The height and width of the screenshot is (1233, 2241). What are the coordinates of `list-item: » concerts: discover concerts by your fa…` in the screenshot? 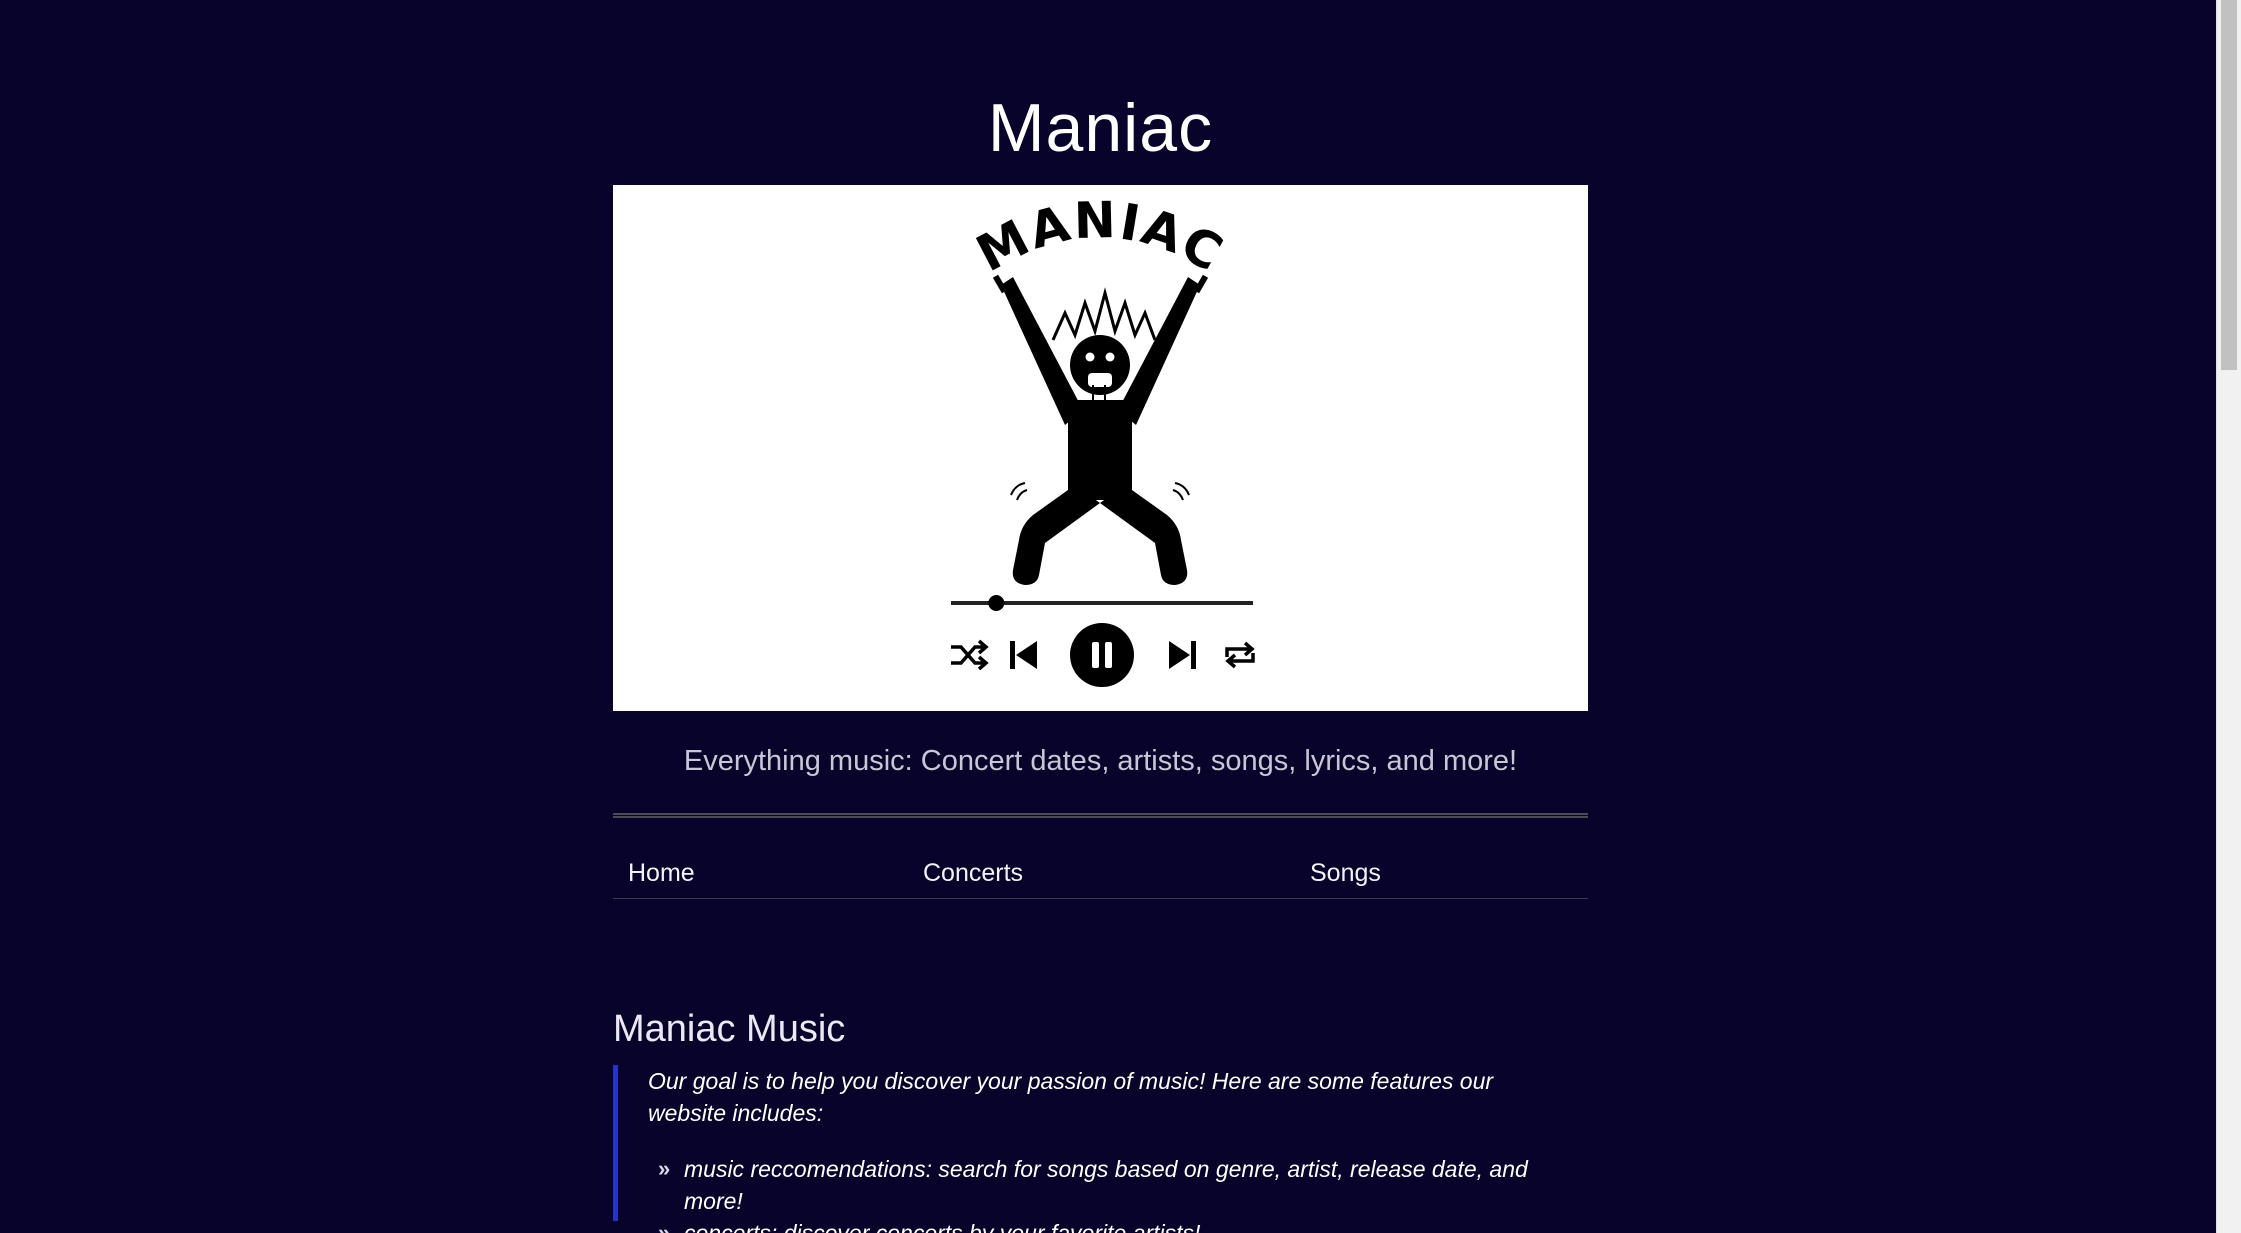 It's located at (1113, 1225).